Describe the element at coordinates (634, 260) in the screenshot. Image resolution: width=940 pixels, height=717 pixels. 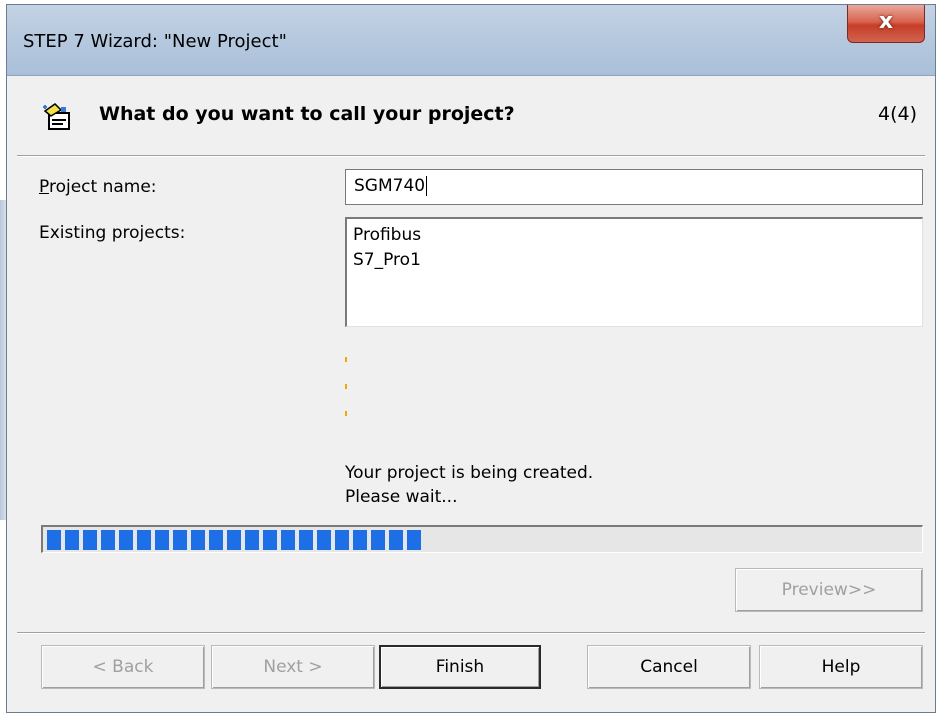
I see `list-item: S7_Pro1` at that location.